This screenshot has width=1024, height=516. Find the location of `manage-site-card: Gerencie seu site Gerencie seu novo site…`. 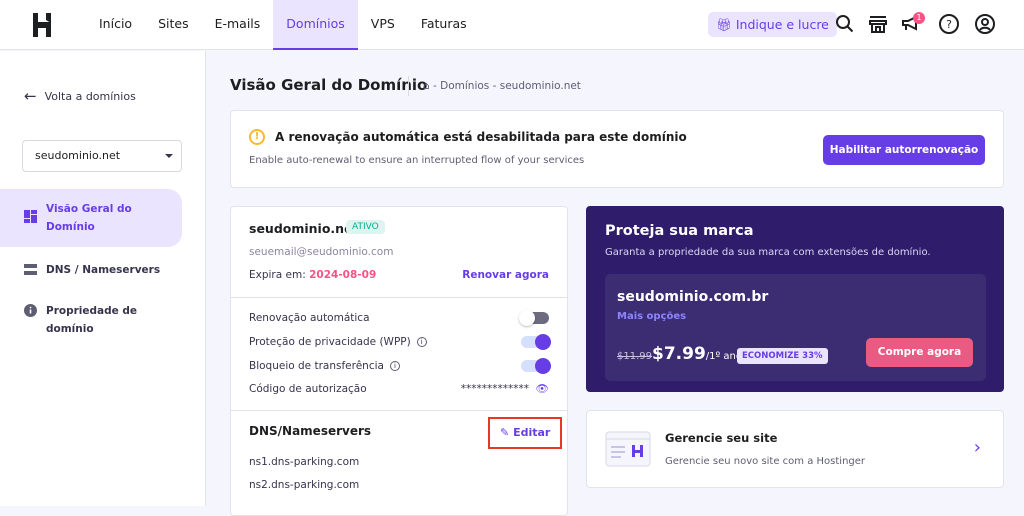

manage-site-card: Gerencie seu site Gerencie seu novo site… is located at coordinates (795, 449).